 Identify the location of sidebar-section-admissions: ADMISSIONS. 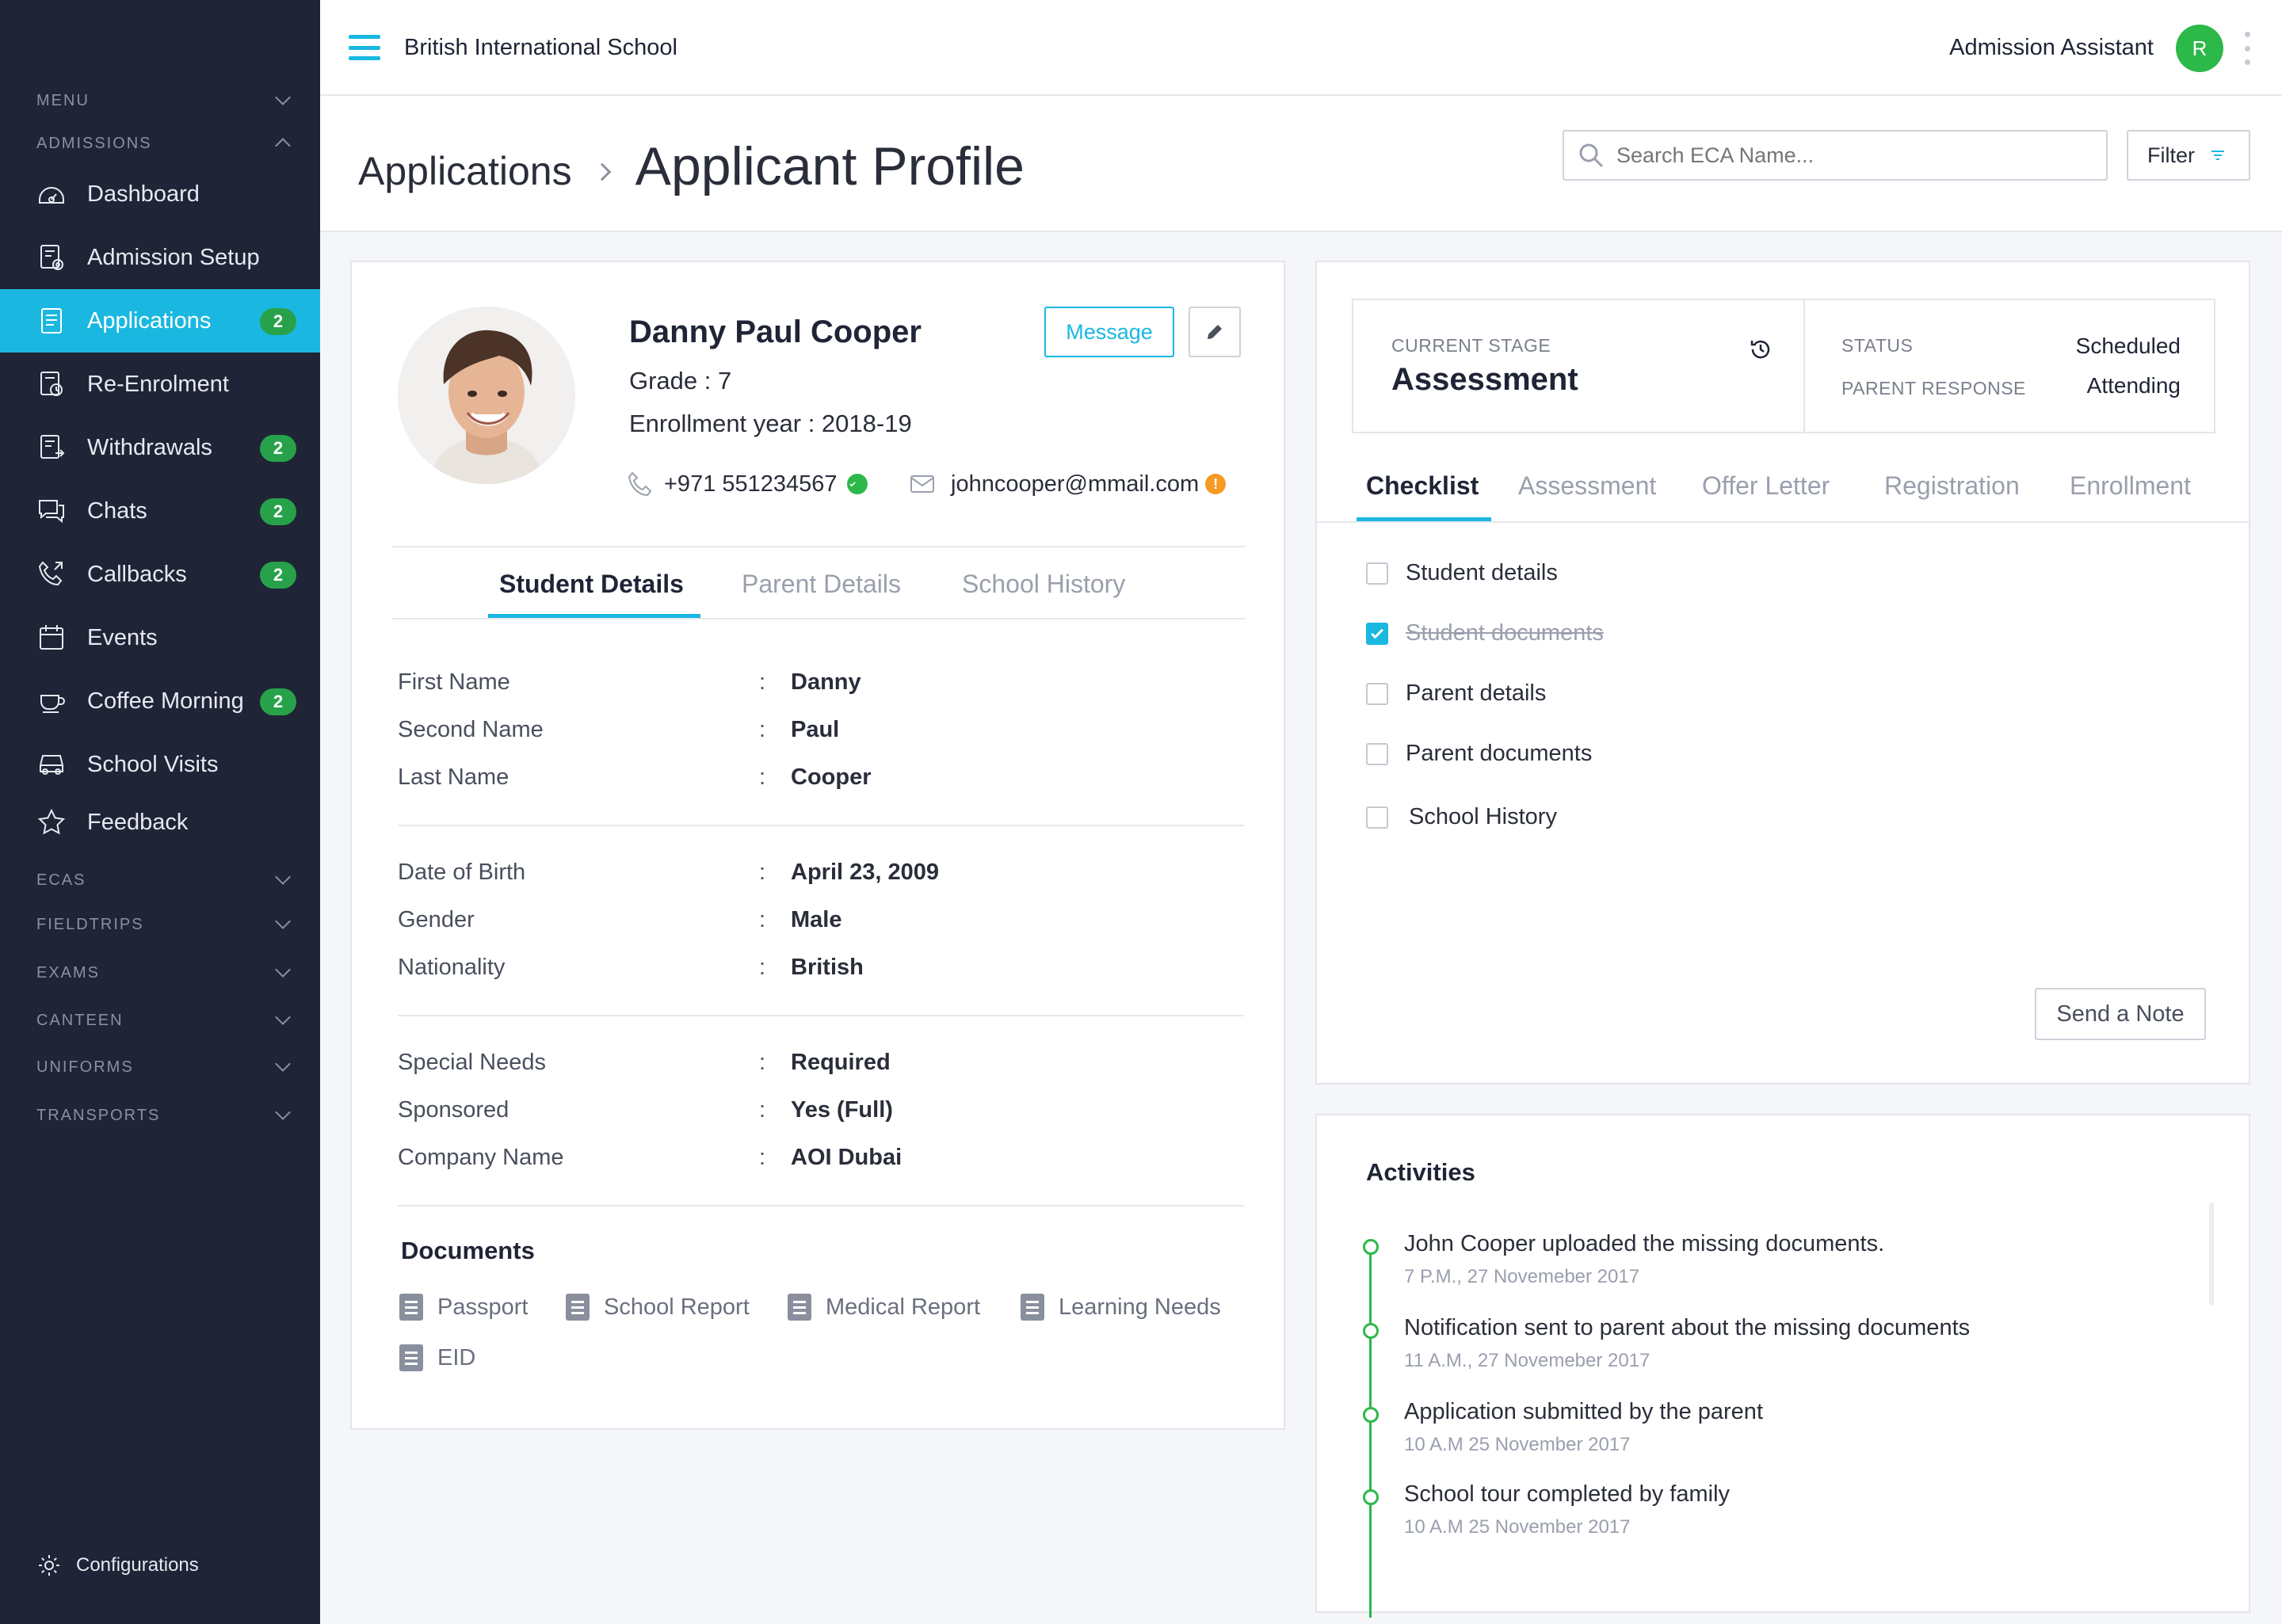
(166, 143).